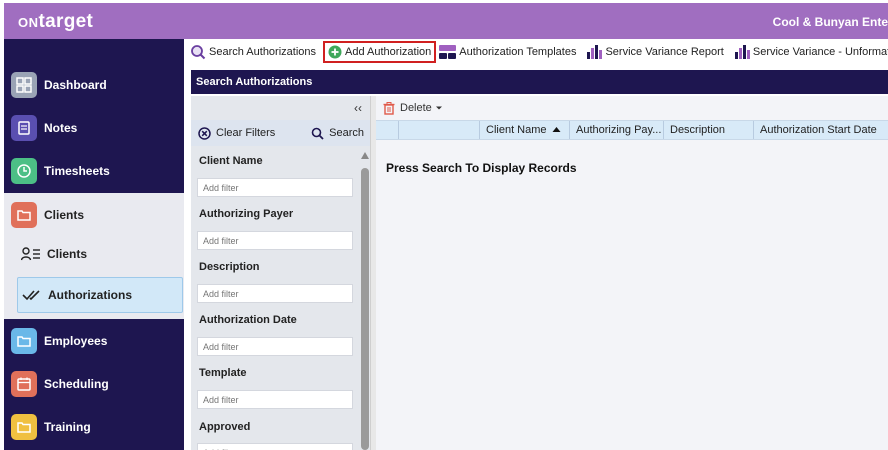  I want to click on sidebar-subitem-authorizations: Authorizations, so click(100, 295).